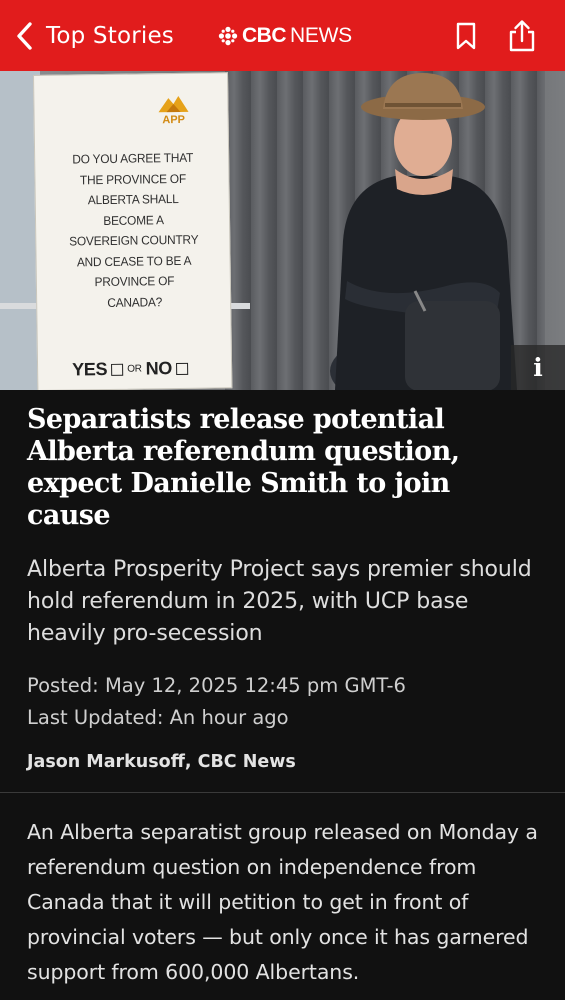 The height and width of the screenshot is (1000, 565). What do you see at coordinates (135, 302) in the screenshot?
I see `sign-question-line: CANADA?` at bounding box center [135, 302].